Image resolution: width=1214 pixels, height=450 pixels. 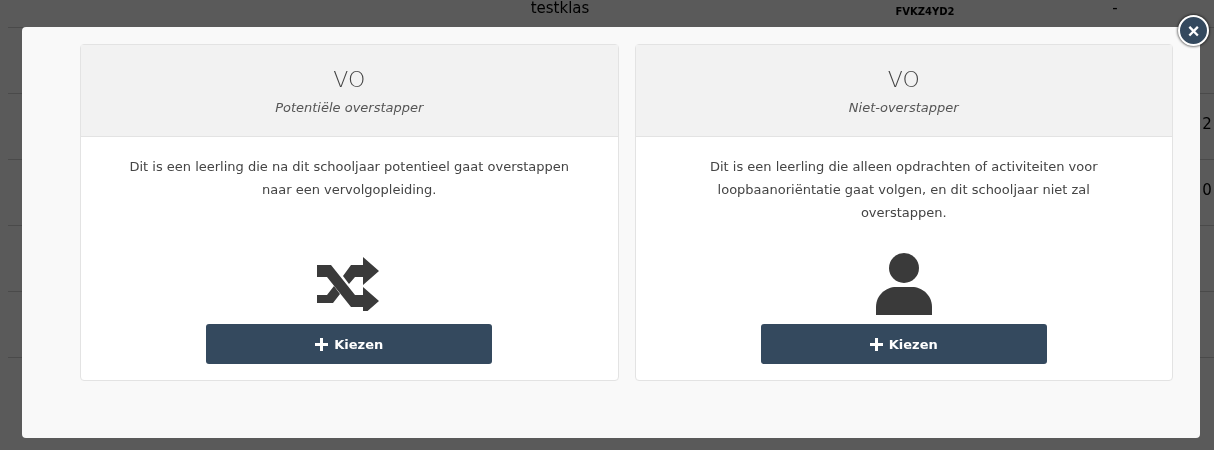 What do you see at coordinates (1207, 191) in the screenshot?
I see `table-cell-text: 0` at bounding box center [1207, 191].